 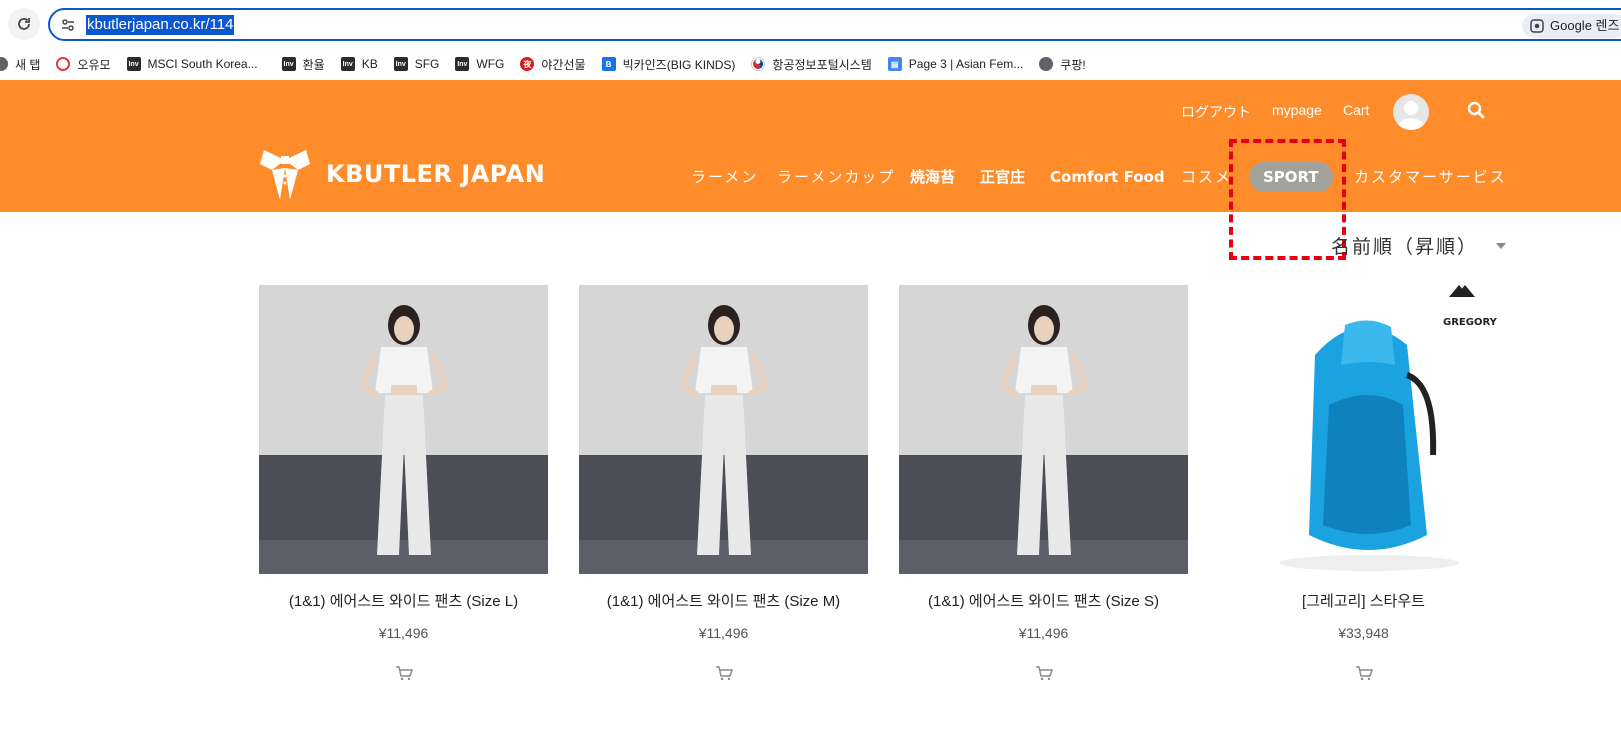 I want to click on bookmark-label: 항공정보포털시스템, so click(x=822, y=64).